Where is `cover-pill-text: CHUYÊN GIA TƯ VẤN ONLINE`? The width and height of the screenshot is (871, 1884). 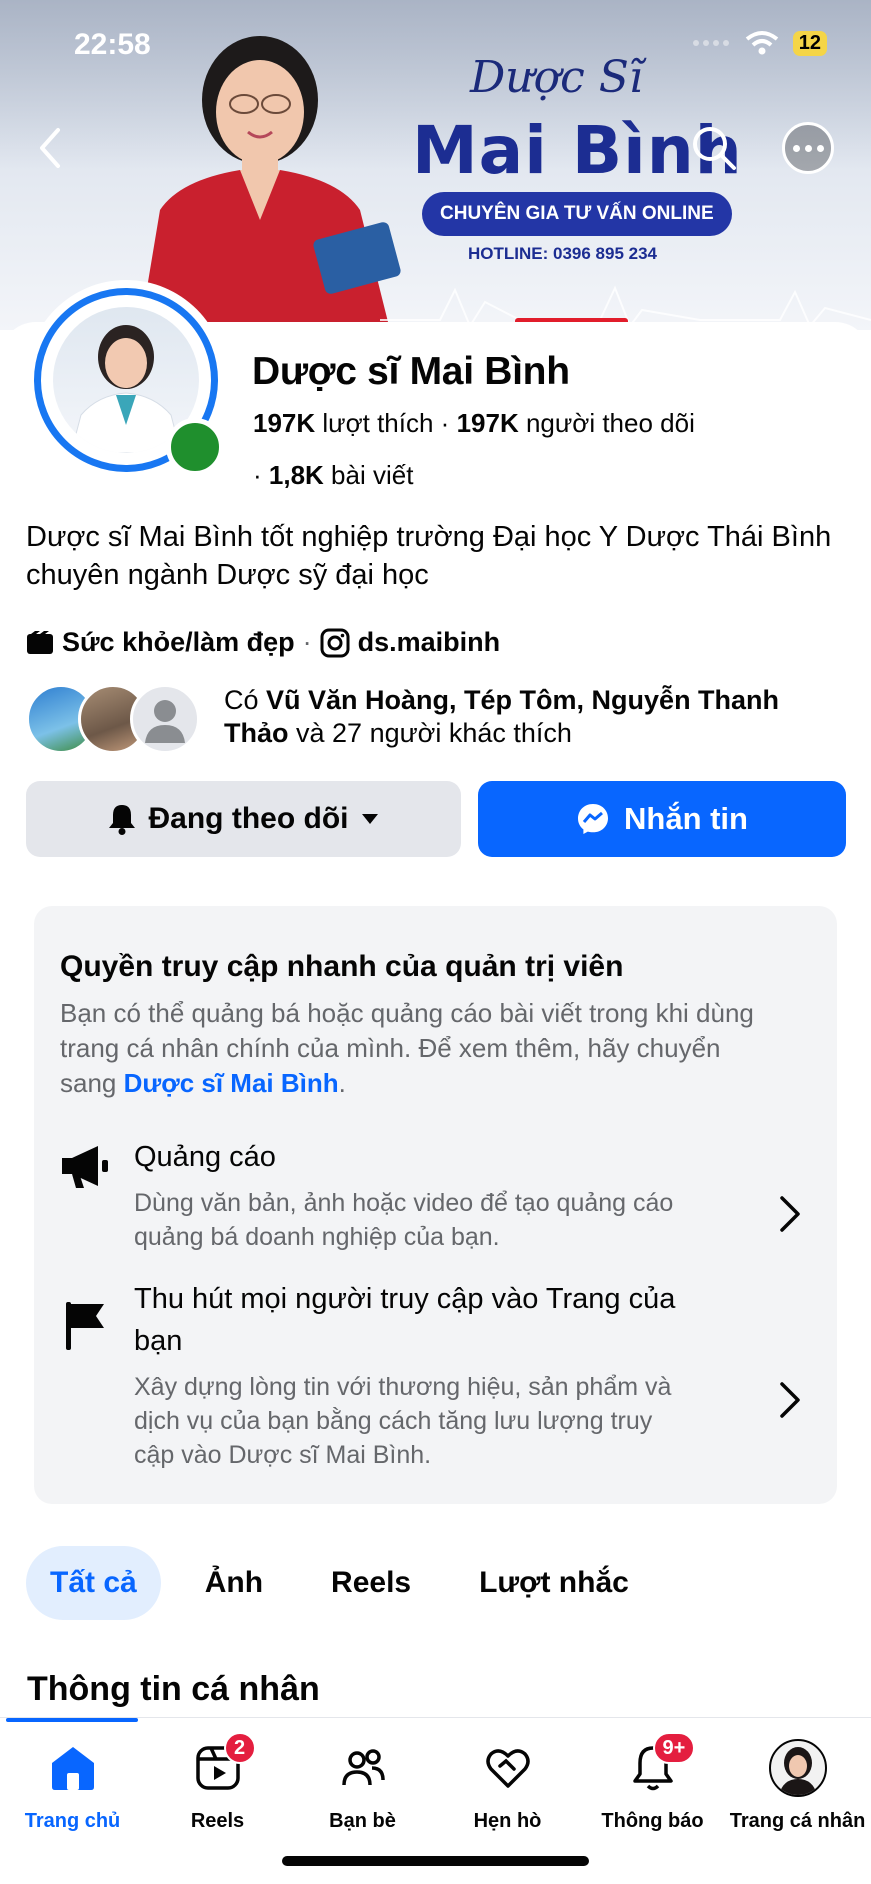
cover-pill-text: CHUYÊN GIA TƯ VẤN ONLINE is located at coordinates (577, 214).